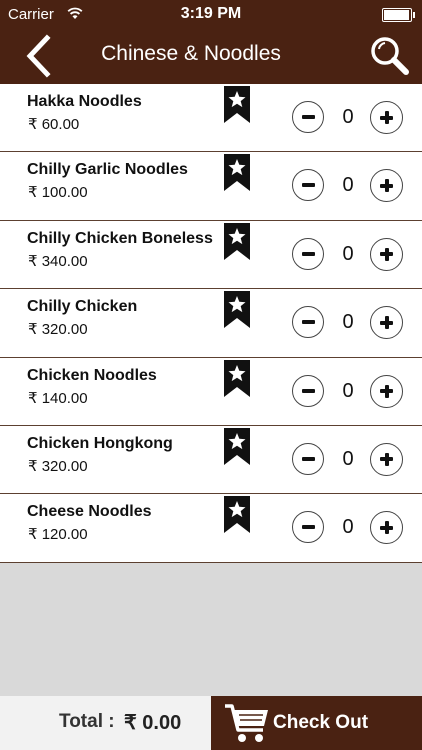  Describe the element at coordinates (211, 391) in the screenshot. I see `menu-item-row: Chicken Noodles ₹ 140.00 0` at that location.